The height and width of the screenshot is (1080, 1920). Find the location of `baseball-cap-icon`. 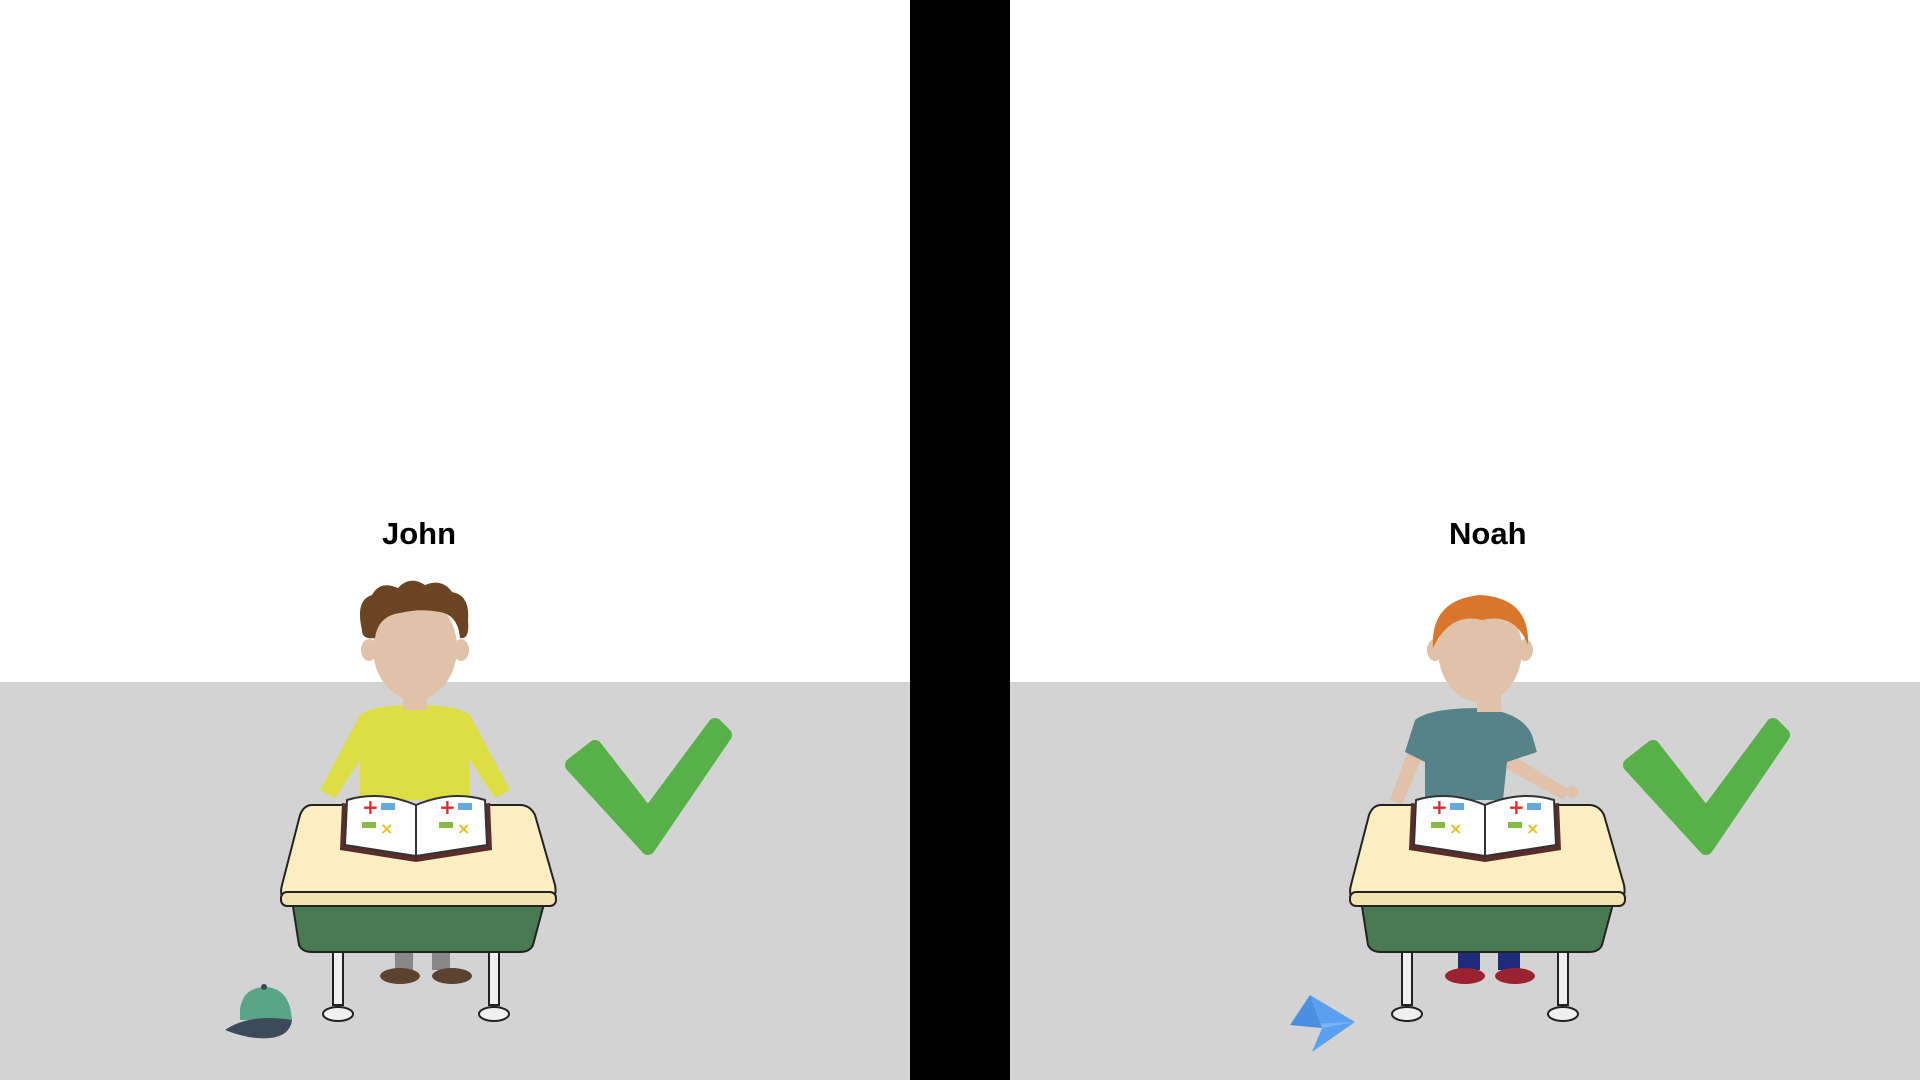

baseball-cap-icon is located at coordinates (258, 1011).